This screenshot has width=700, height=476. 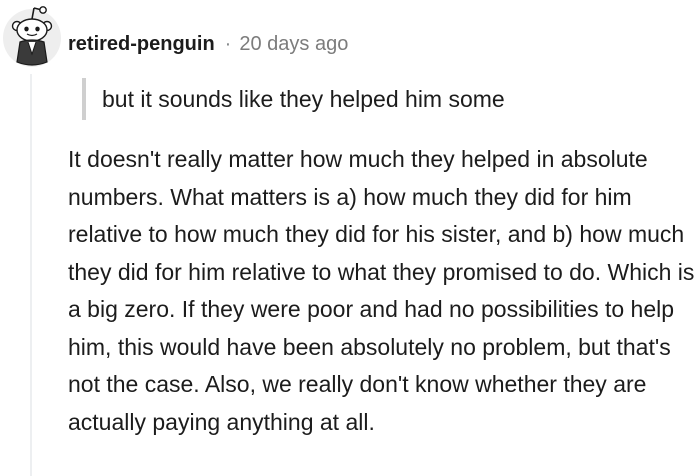 I want to click on timestamp: 20 days ago, so click(x=293, y=44).